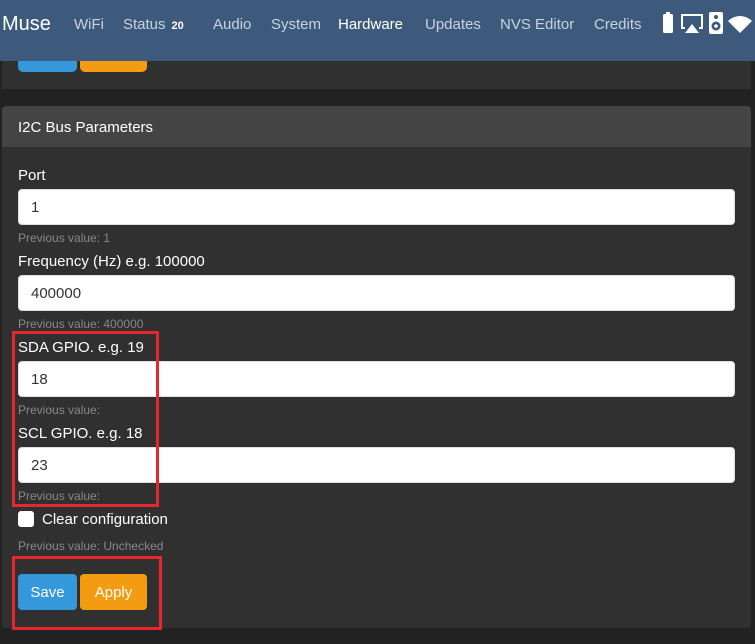 The height and width of the screenshot is (644, 755). I want to click on save-button: Save, so click(47, 592).